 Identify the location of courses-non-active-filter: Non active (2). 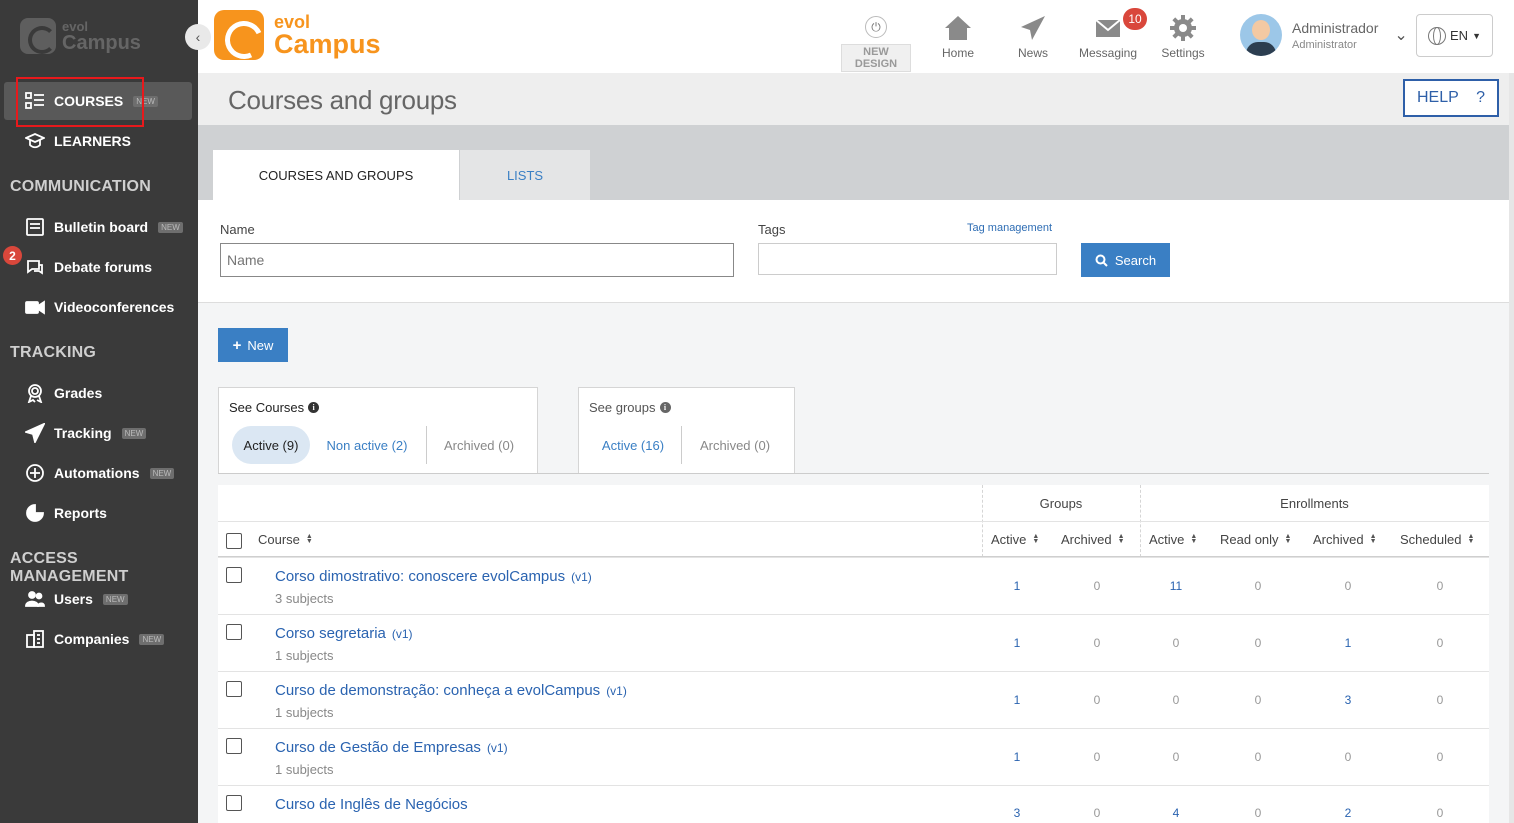
(367, 445).